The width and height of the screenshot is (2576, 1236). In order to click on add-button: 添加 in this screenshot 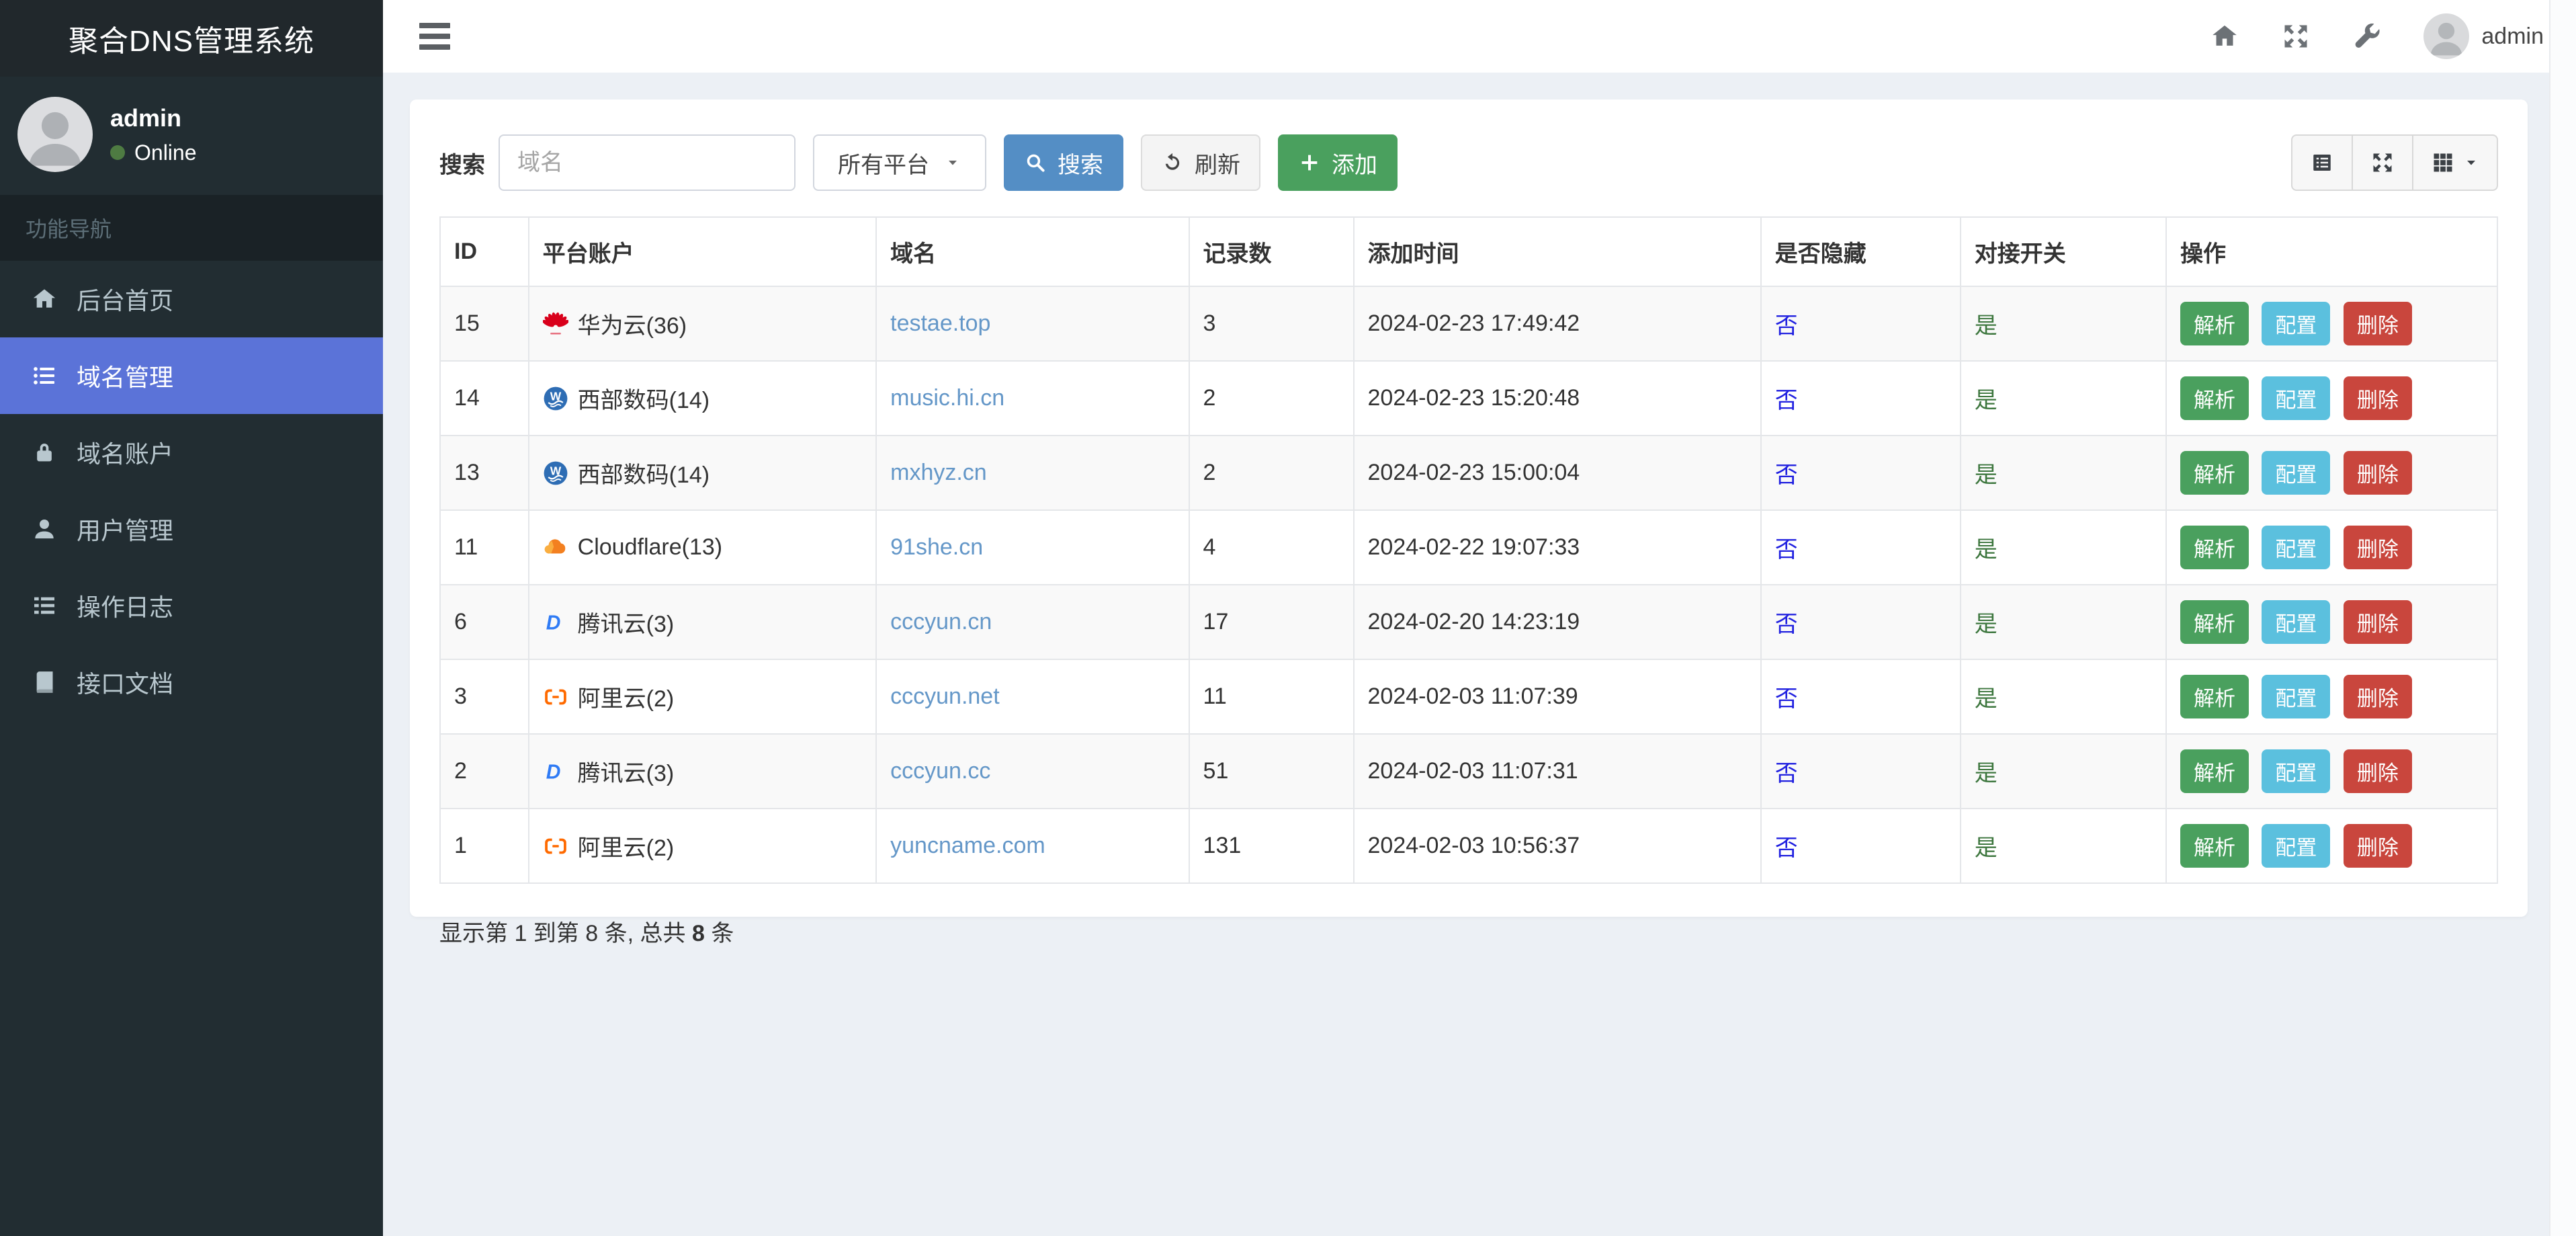, I will do `click(1338, 162)`.